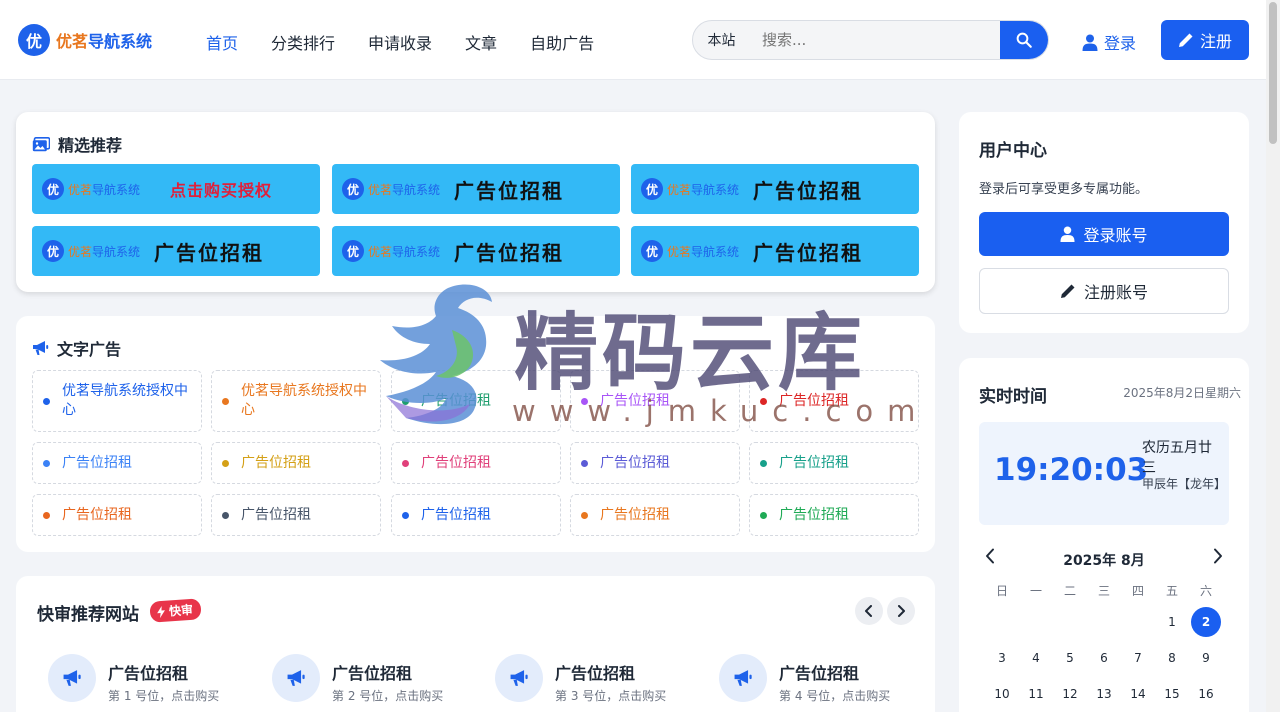 The height and width of the screenshot is (712, 1280). What do you see at coordinates (1070, 658) in the screenshot?
I see `calendar-day: 5` at bounding box center [1070, 658].